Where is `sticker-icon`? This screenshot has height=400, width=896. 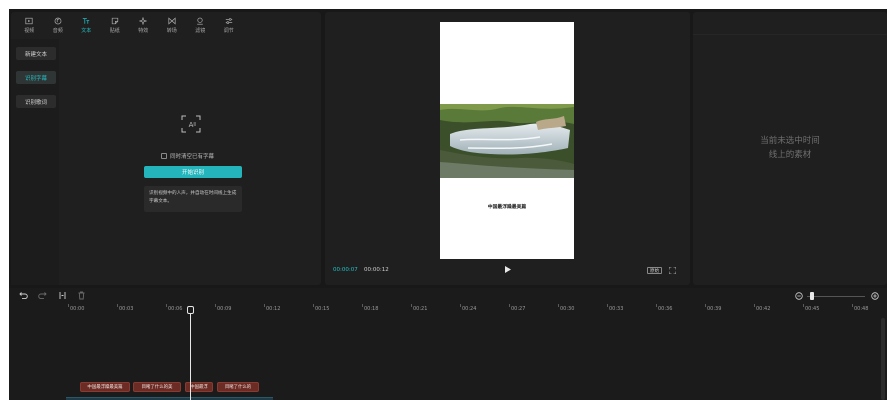
sticker-icon is located at coordinates (114, 20).